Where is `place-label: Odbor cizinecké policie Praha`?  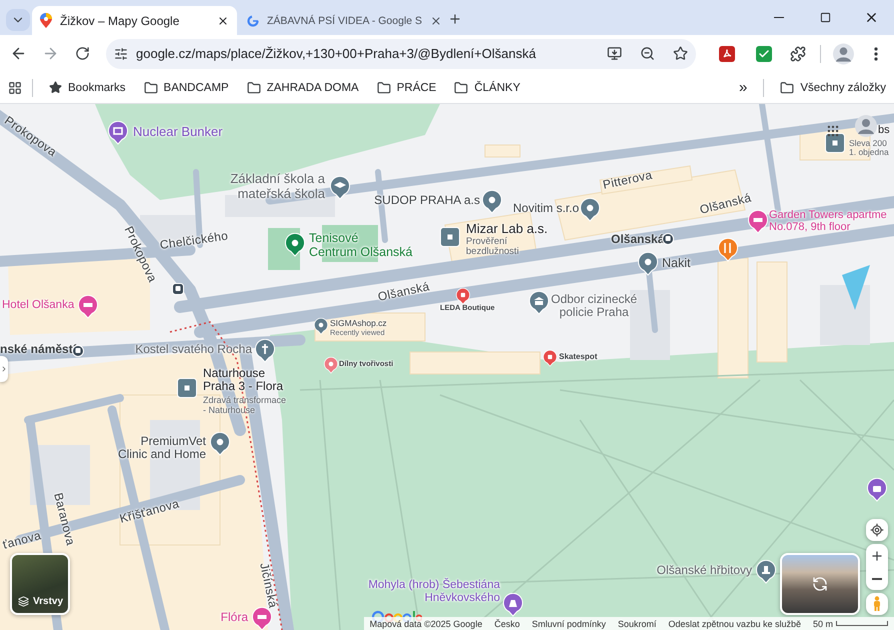 place-label: Odbor cizinecké policie Praha is located at coordinates (594, 306).